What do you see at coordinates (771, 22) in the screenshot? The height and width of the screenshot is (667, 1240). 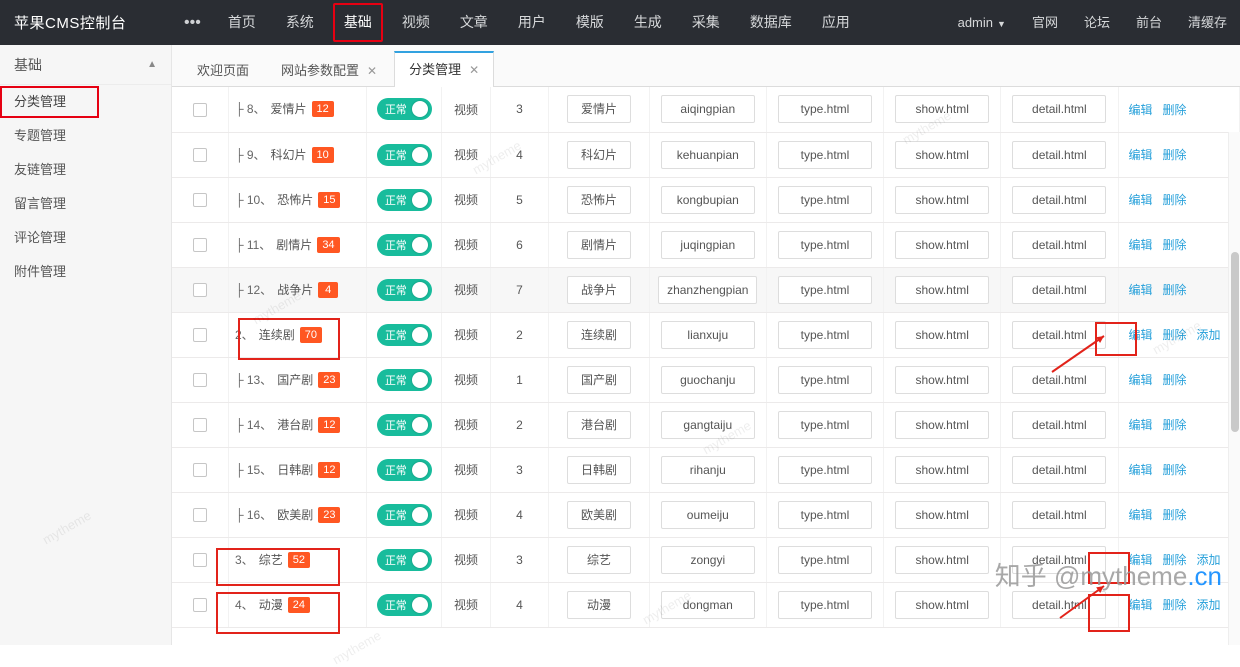 I see `top-nav-item-10: 数据库` at bounding box center [771, 22].